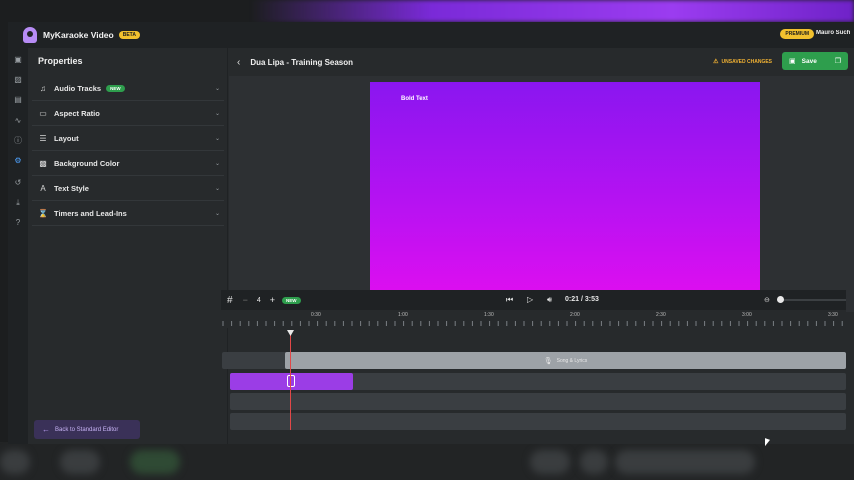  I want to click on background-glow, so click(552, 11).